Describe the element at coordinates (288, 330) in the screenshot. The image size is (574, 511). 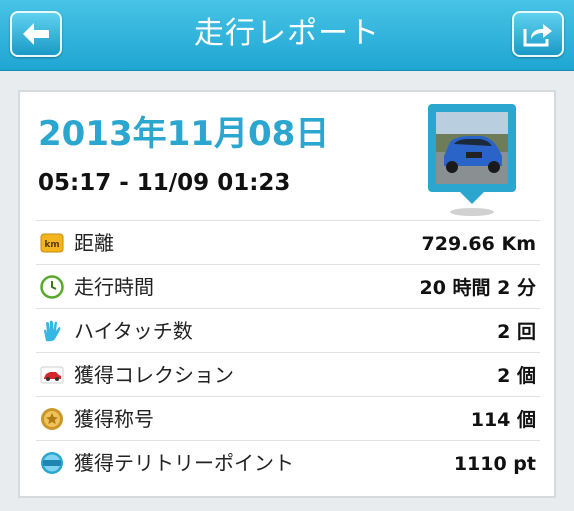
I see `stat-row-high-touch: ハイタッチ数 2 回` at that location.